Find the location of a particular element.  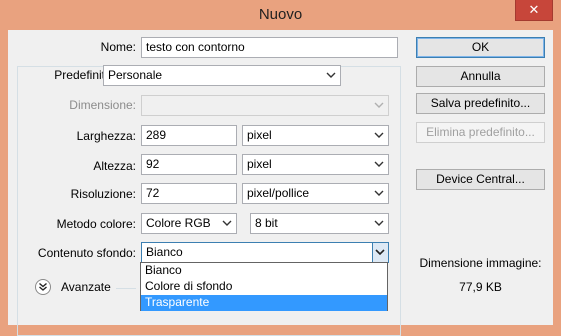

resolution-unit-select: pixel/pollice is located at coordinates (315, 193).